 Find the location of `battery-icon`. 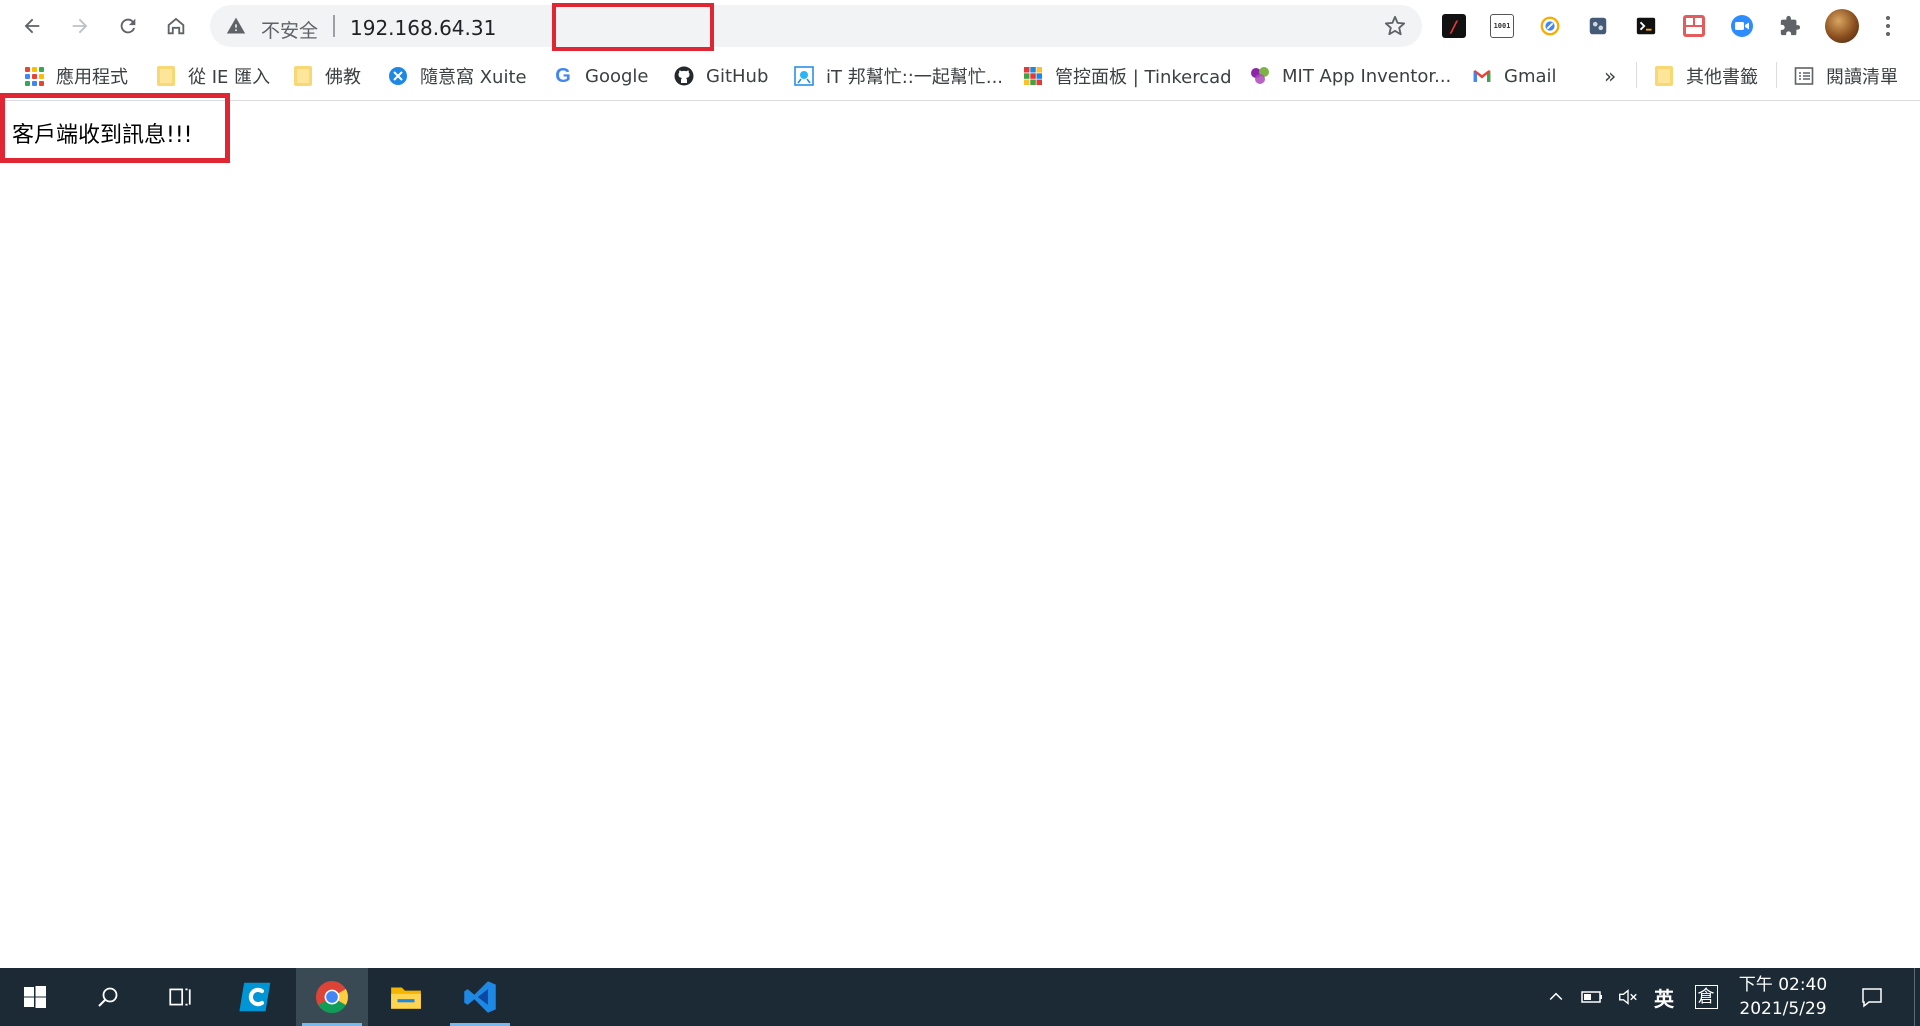

battery-icon is located at coordinates (1591, 997).